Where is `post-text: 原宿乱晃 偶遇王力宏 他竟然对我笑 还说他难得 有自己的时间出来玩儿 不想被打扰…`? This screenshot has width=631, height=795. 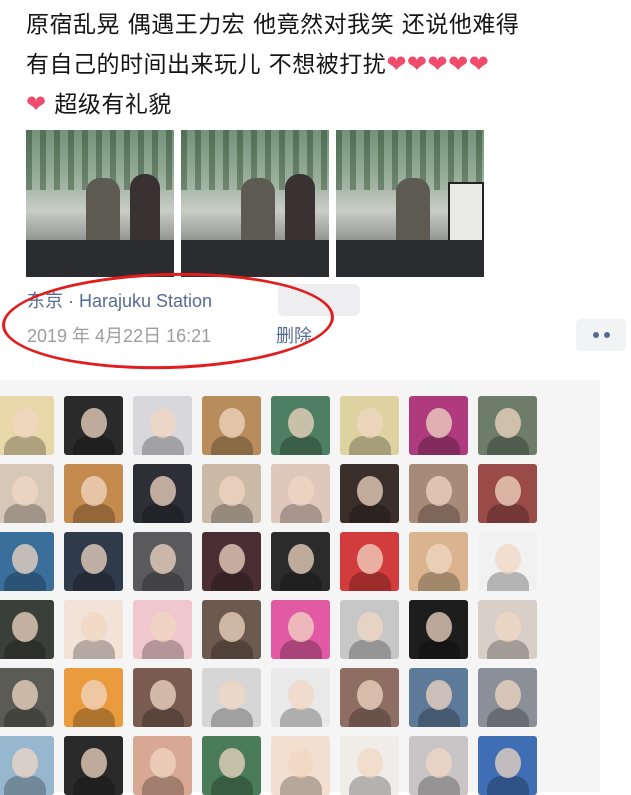 post-text: 原宿乱晃 偶遇王力宏 他竟然对我笑 还说他难得 有自己的时间出来玩儿 不想被打扰… is located at coordinates (328, 65).